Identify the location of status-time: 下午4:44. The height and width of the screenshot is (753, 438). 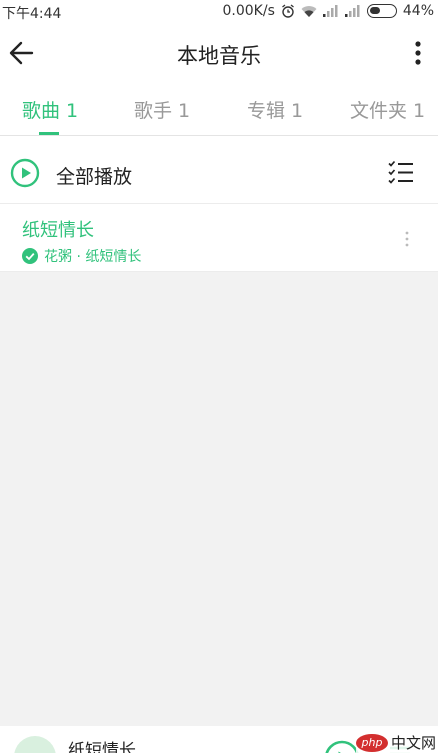
(32, 14).